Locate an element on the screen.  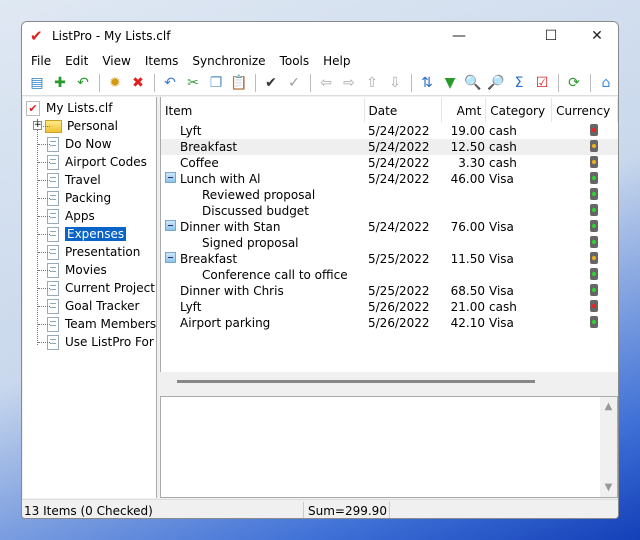
checklist-button: ☑ is located at coordinates (542, 83).